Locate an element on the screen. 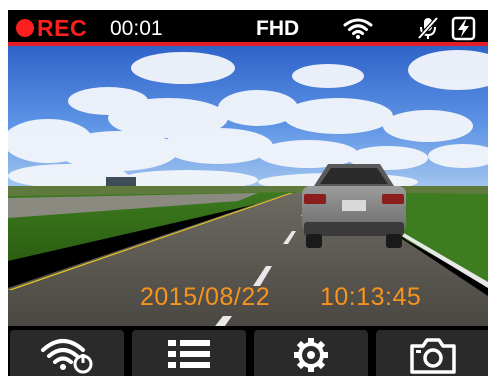 The image size is (496, 376). recording-time: 00:01 is located at coordinates (136, 28).